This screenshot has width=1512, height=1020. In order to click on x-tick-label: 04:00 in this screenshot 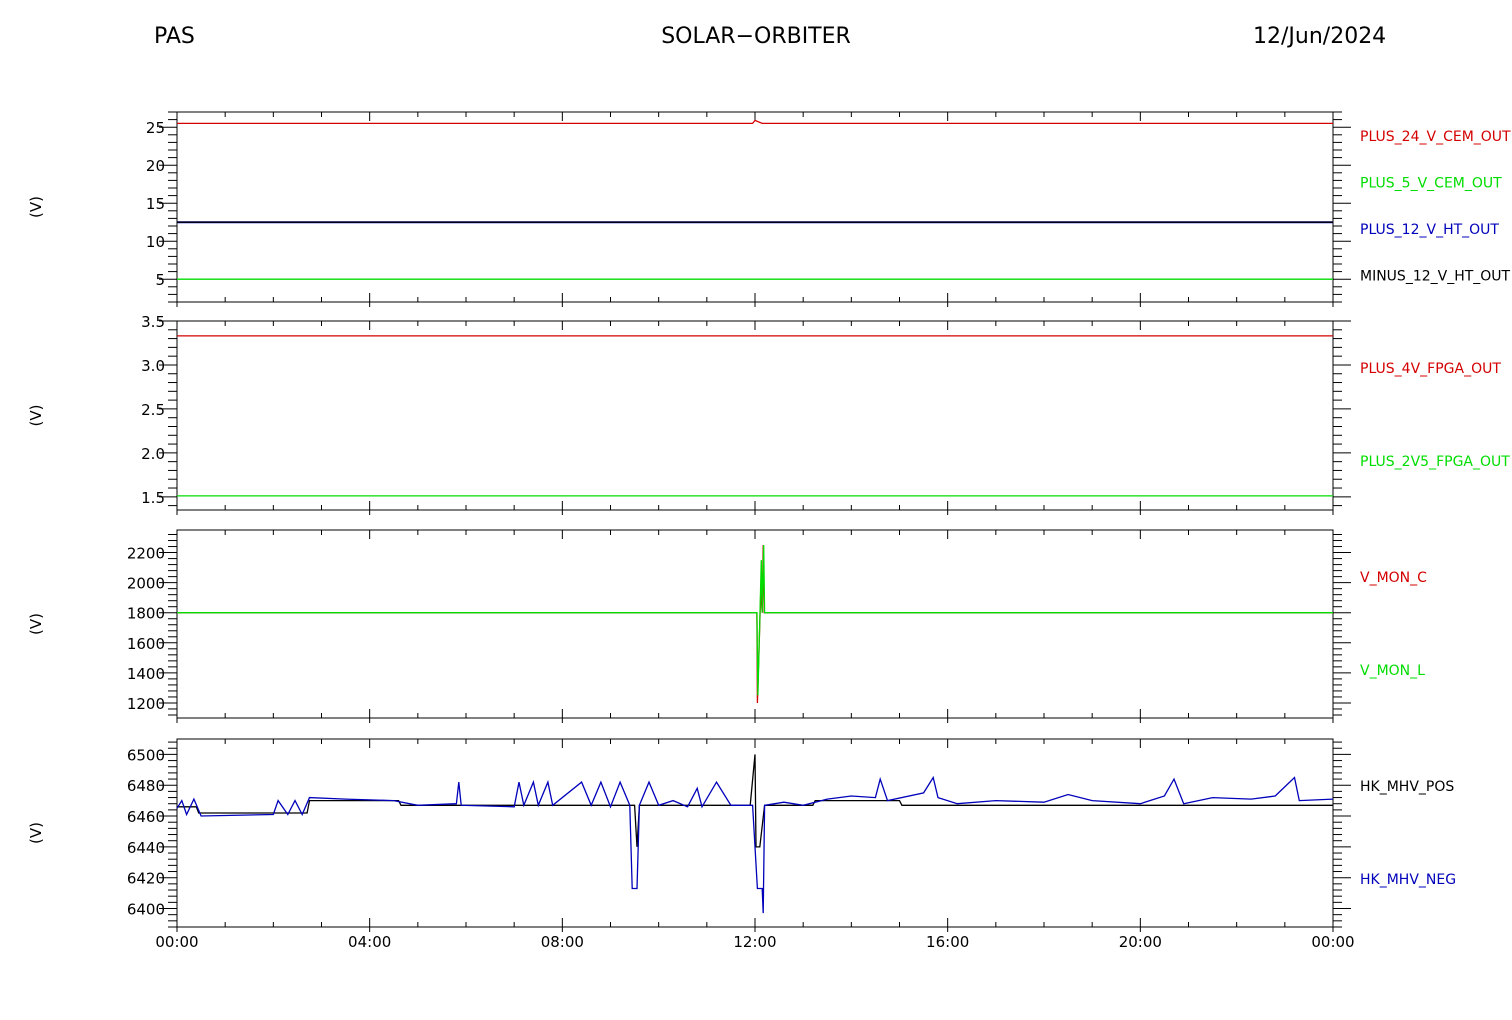, I will do `click(369, 942)`.